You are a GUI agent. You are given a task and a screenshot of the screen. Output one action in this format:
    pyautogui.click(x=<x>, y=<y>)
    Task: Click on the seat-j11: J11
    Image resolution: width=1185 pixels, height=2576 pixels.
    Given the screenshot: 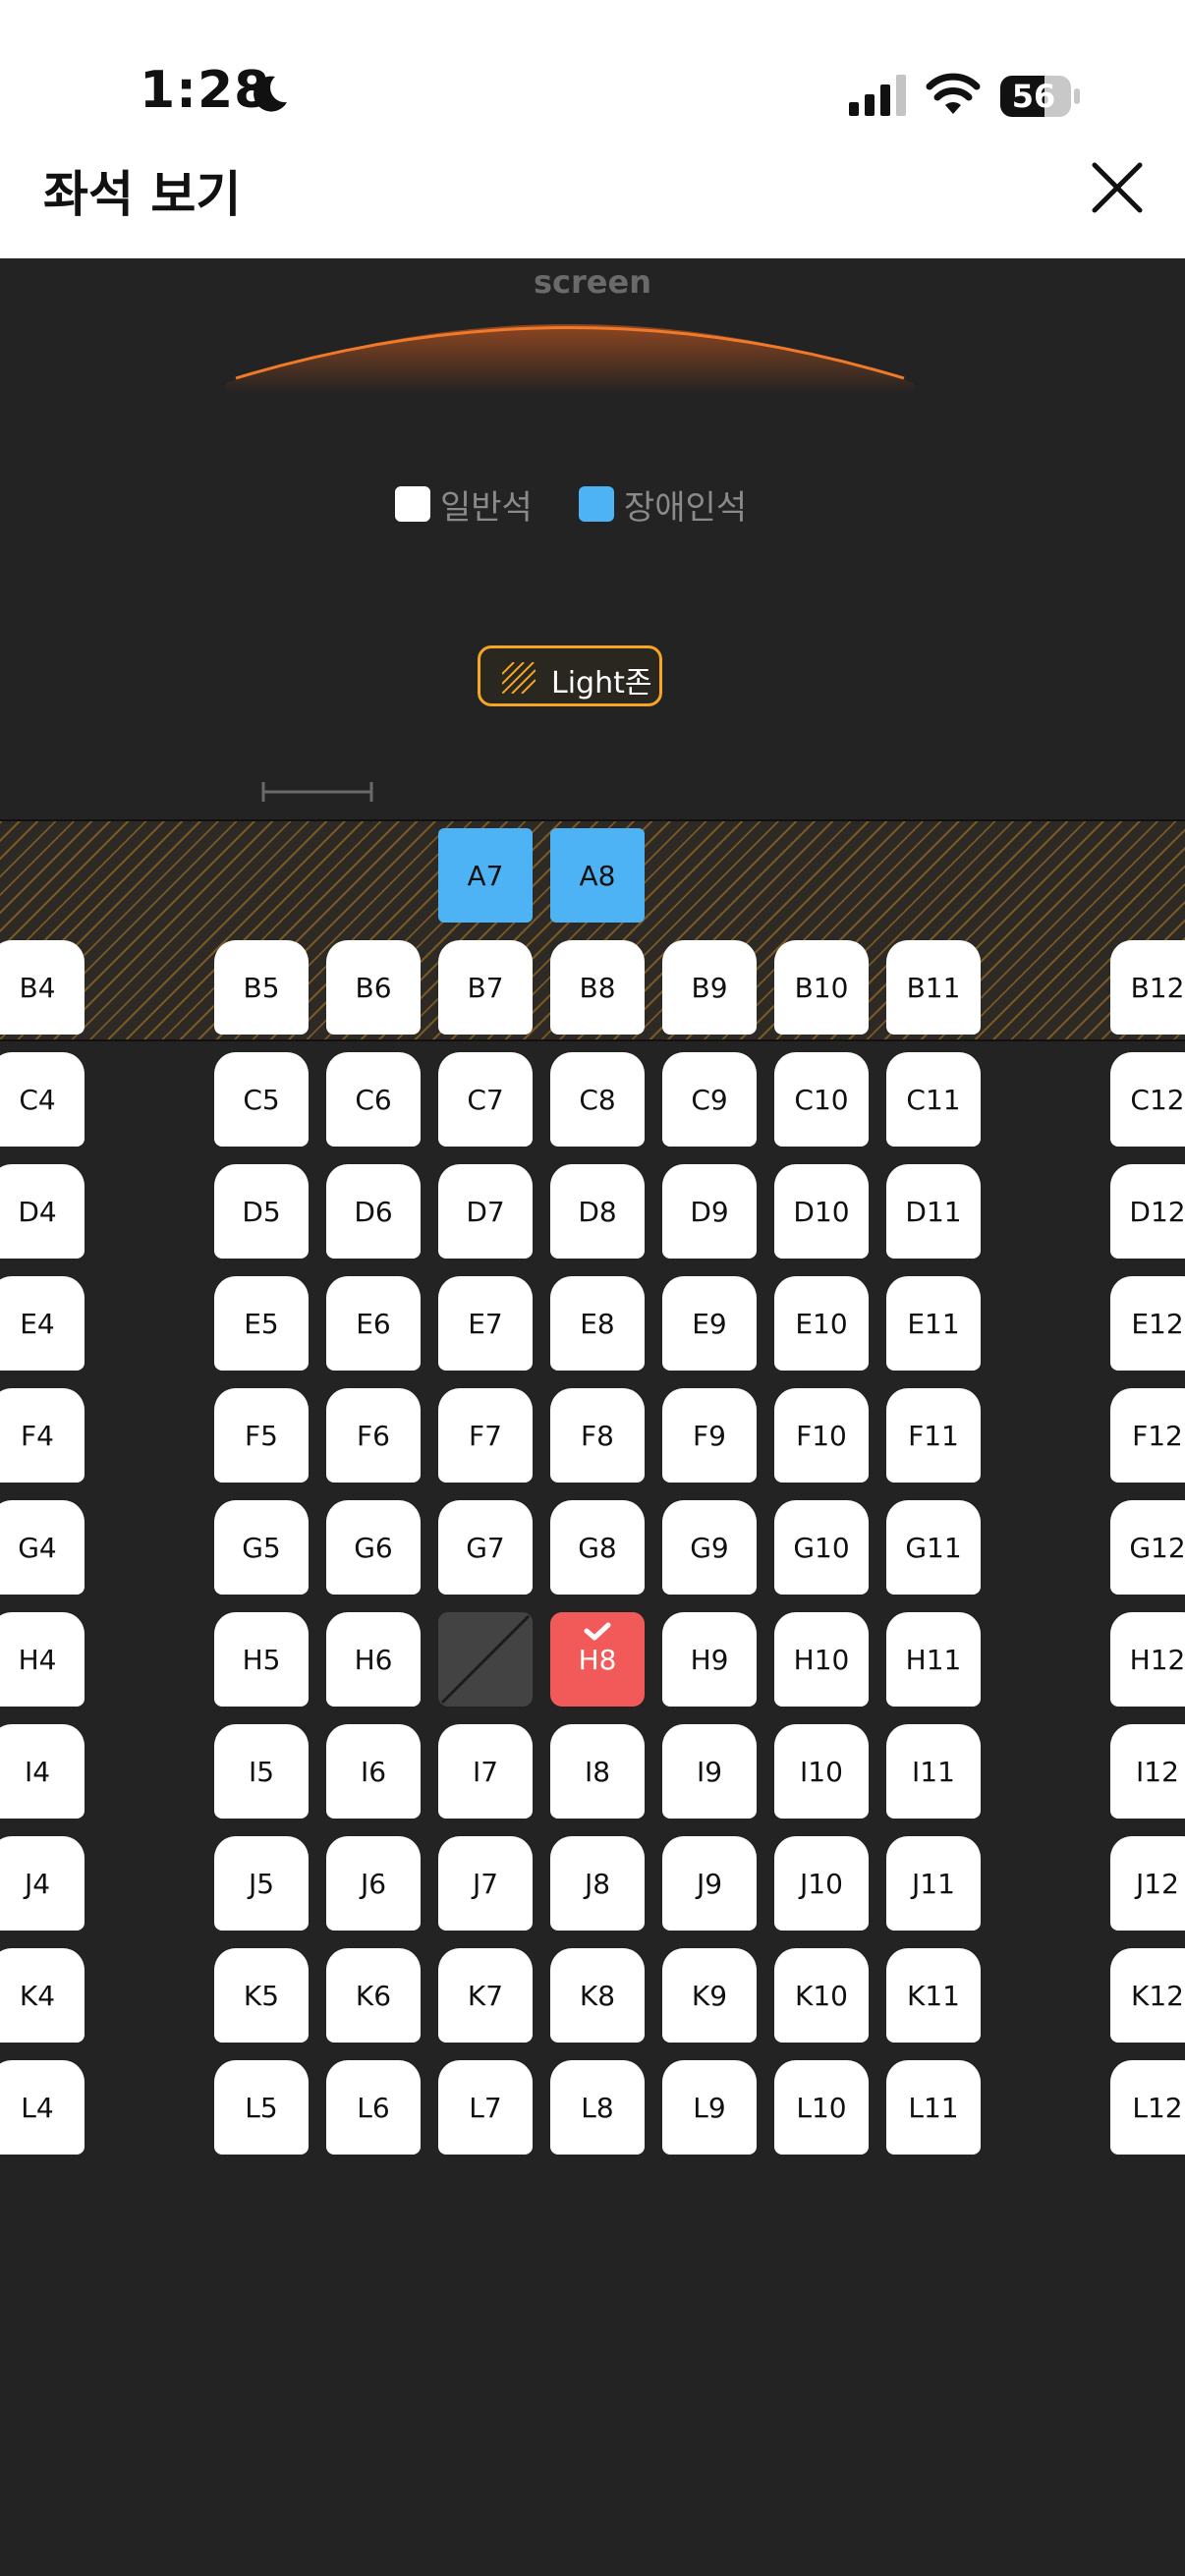 What is the action you would take?
    pyautogui.click(x=934, y=1883)
    